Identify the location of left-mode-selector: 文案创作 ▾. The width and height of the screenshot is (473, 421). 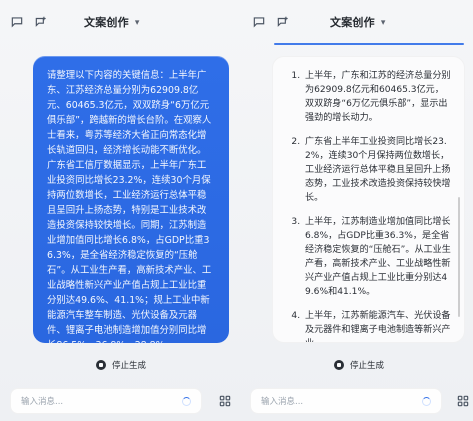
(112, 22).